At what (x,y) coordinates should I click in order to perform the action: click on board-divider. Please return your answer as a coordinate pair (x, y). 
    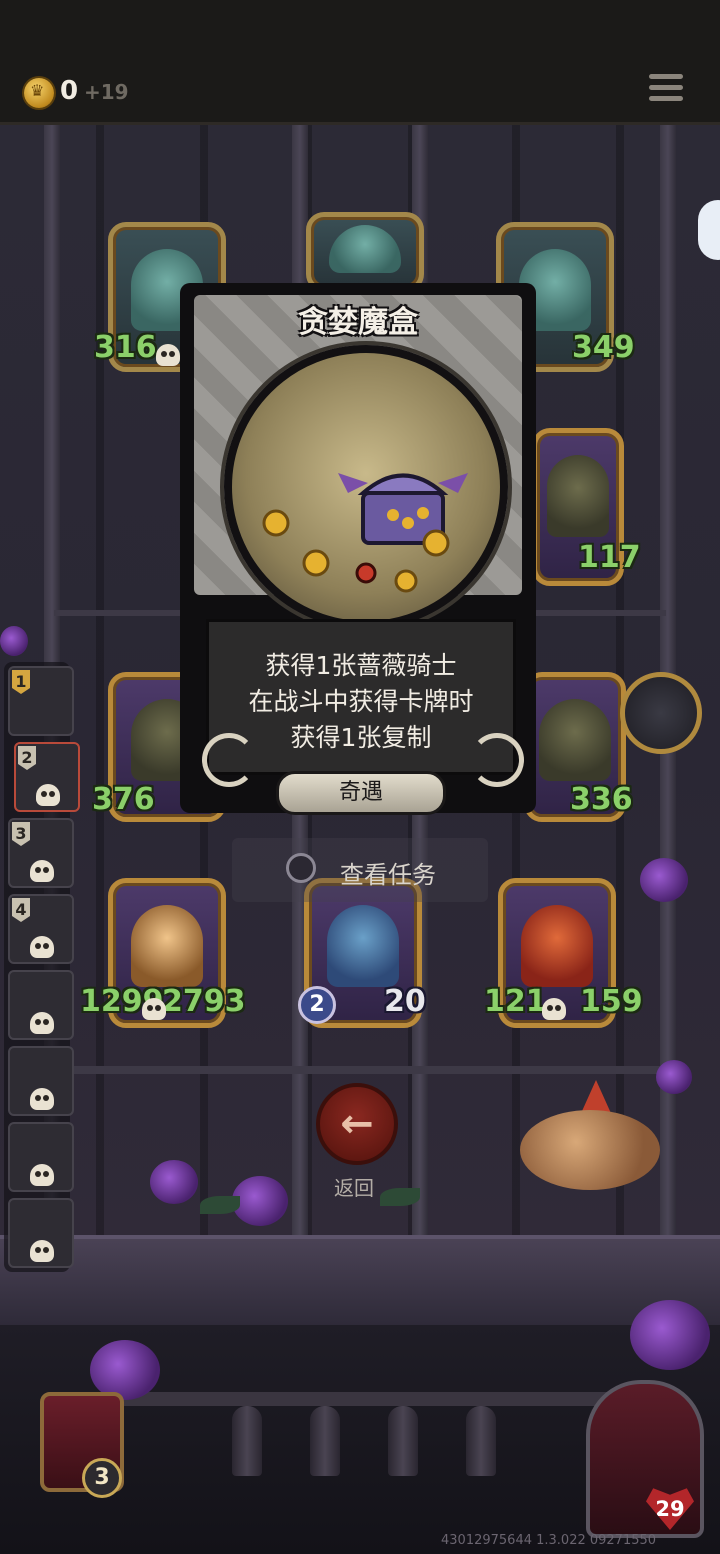
    Looking at the image, I should click on (360, 1070).